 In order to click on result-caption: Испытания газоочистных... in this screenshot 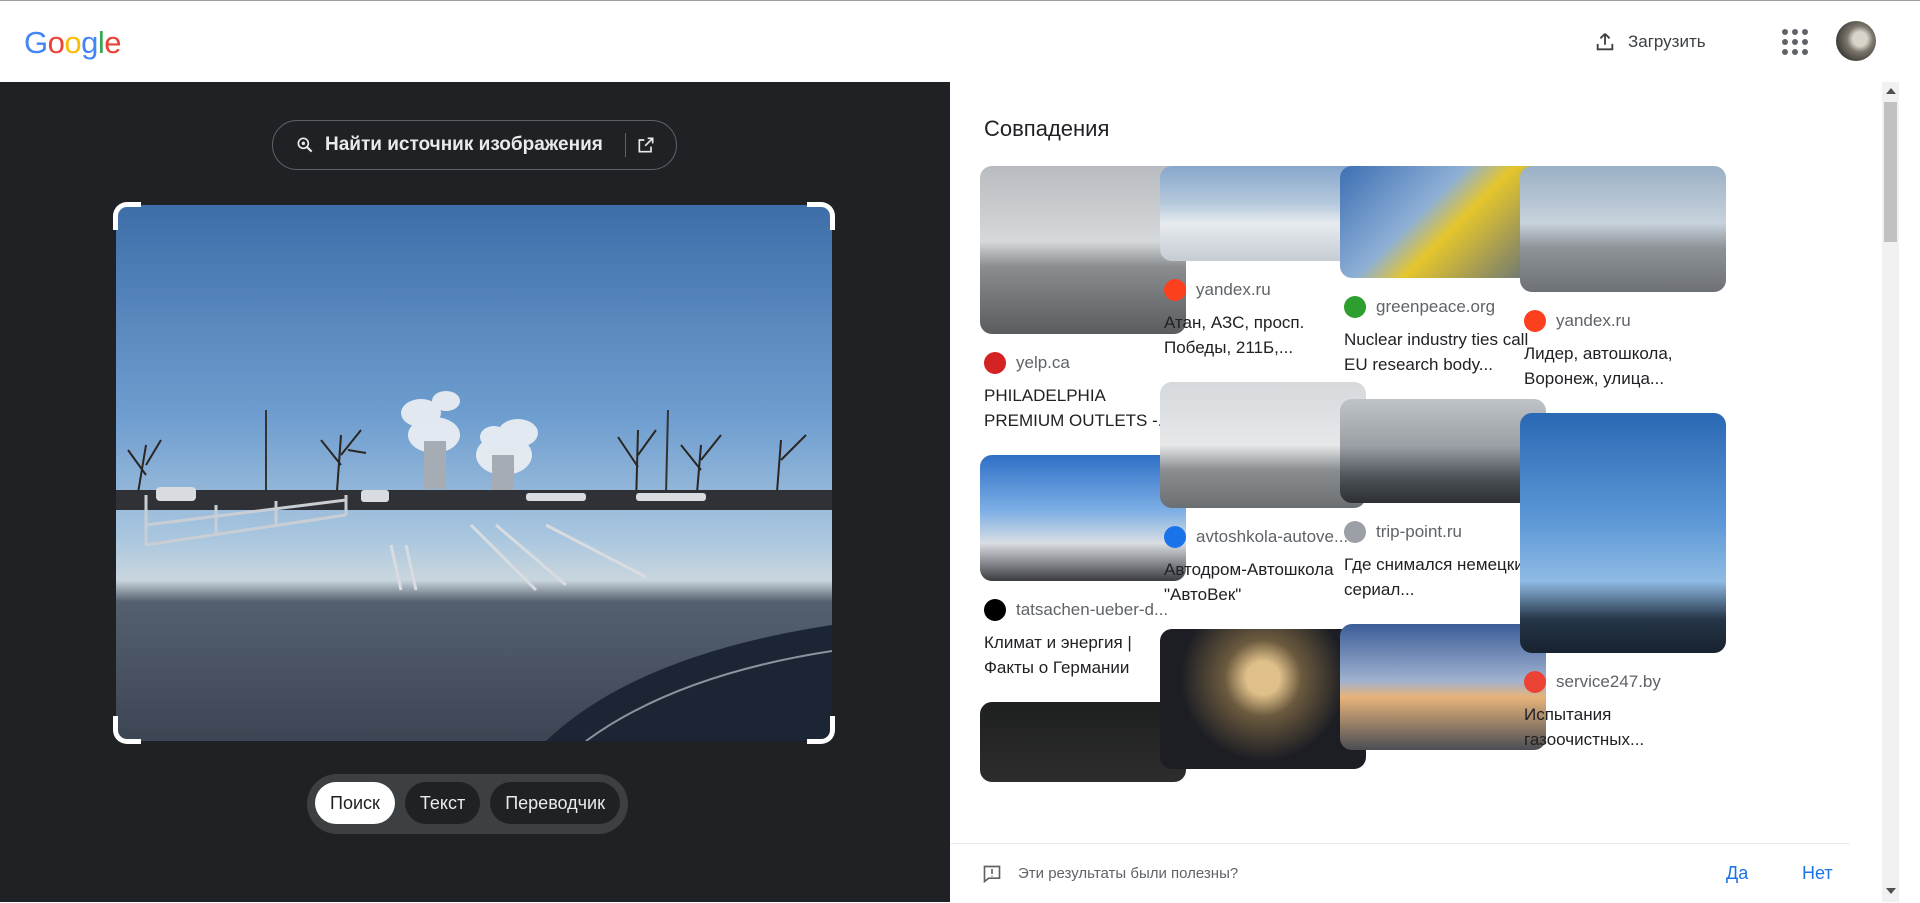, I will do `click(1623, 727)`.